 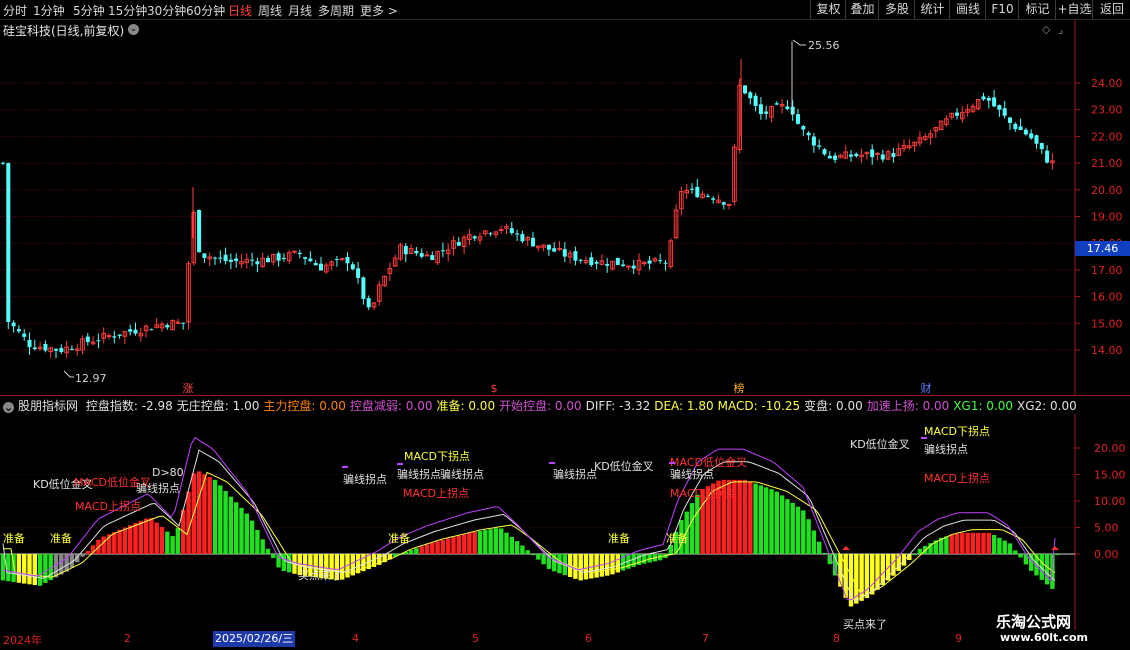 I want to click on period-tab: 月线, so click(x=300, y=10).